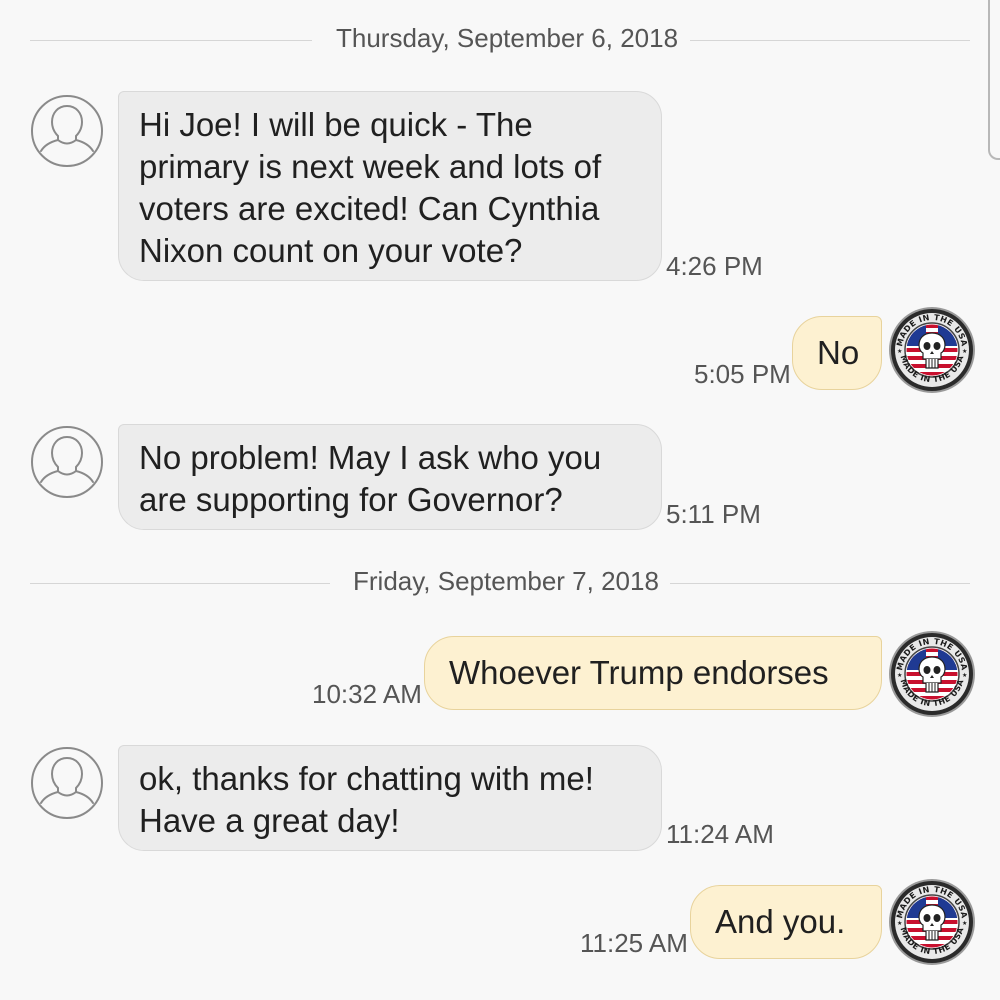 This screenshot has width=1000, height=1000. Describe the element at coordinates (506, 581) in the screenshot. I see `date-label: Friday, September 7, 2018` at that location.